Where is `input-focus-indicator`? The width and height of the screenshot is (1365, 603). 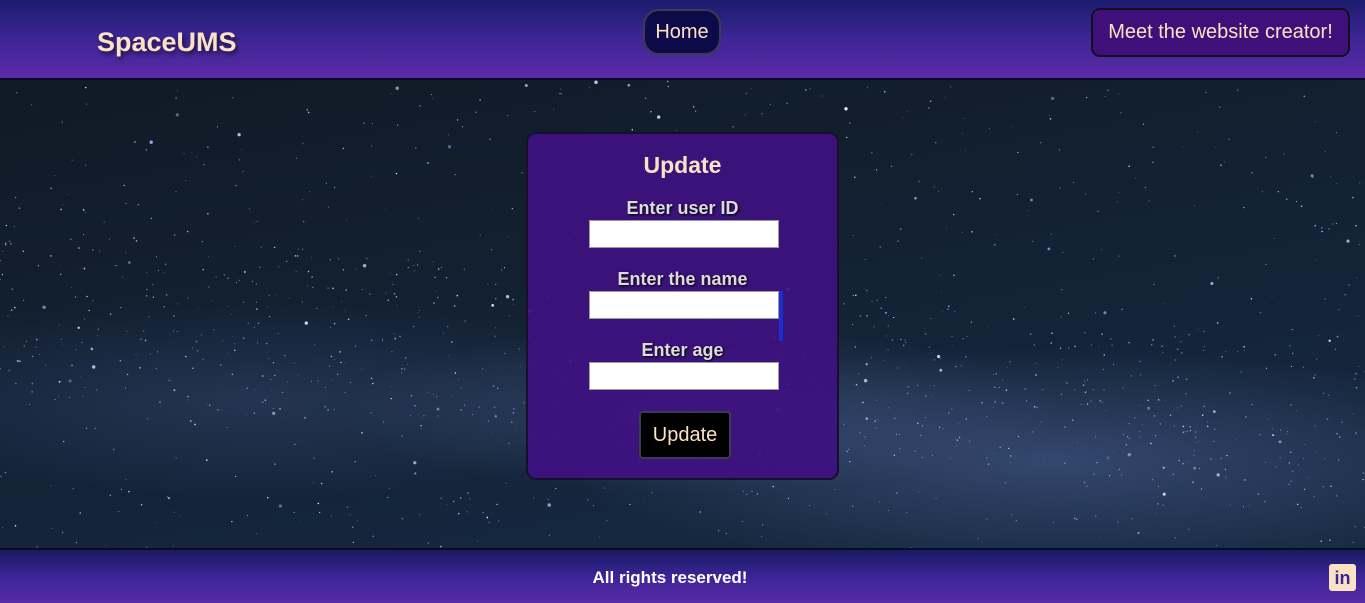
input-focus-indicator is located at coordinates (781, 316).